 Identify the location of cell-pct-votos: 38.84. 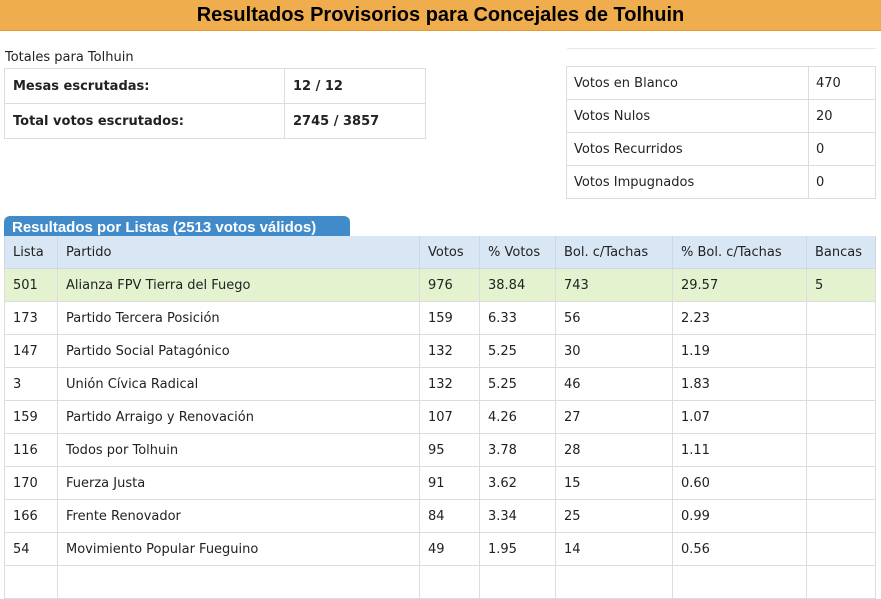
(517, 285).